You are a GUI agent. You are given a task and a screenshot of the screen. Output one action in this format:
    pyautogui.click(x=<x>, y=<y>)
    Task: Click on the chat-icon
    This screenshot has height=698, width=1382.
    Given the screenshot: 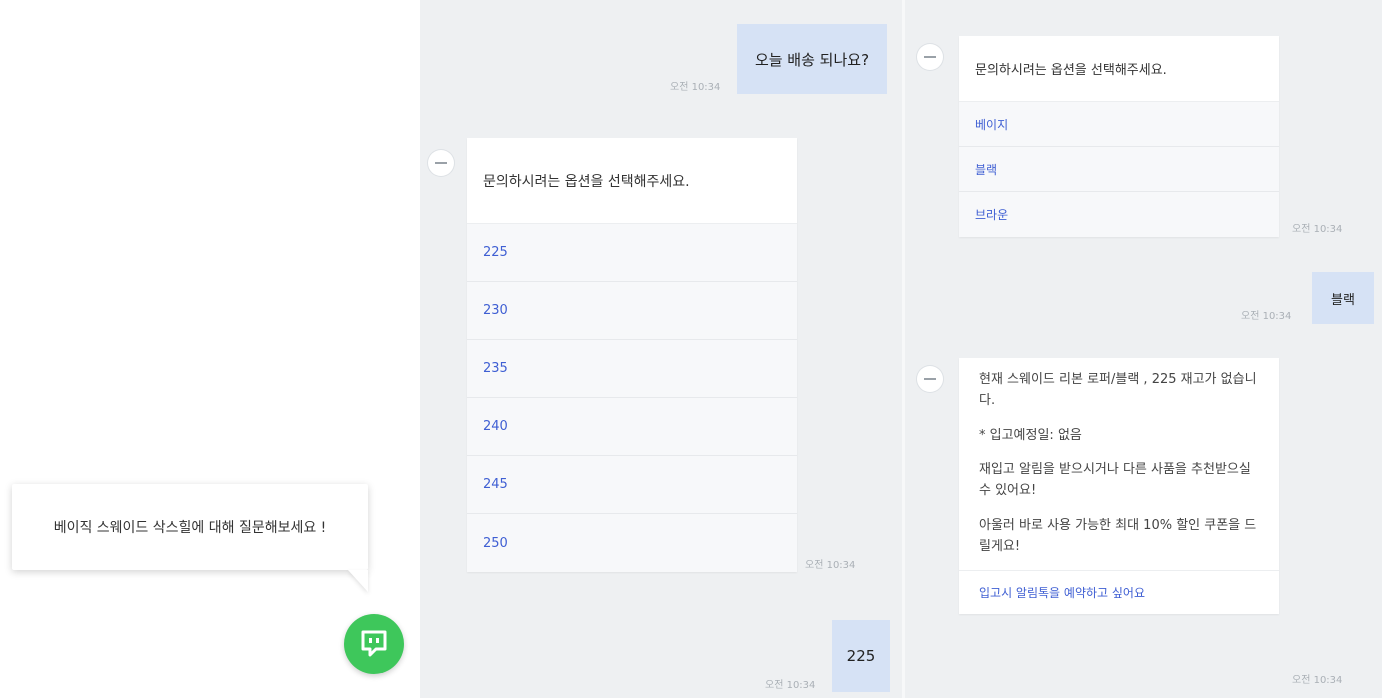 What is the action you would take?
    pyautogui.click(x=374, y=643)
    